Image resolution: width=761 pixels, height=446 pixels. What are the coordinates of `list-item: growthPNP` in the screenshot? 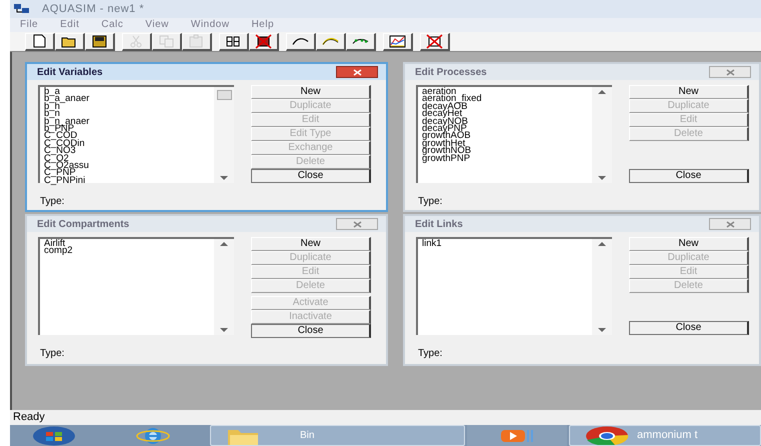 It's located at (507, 158).